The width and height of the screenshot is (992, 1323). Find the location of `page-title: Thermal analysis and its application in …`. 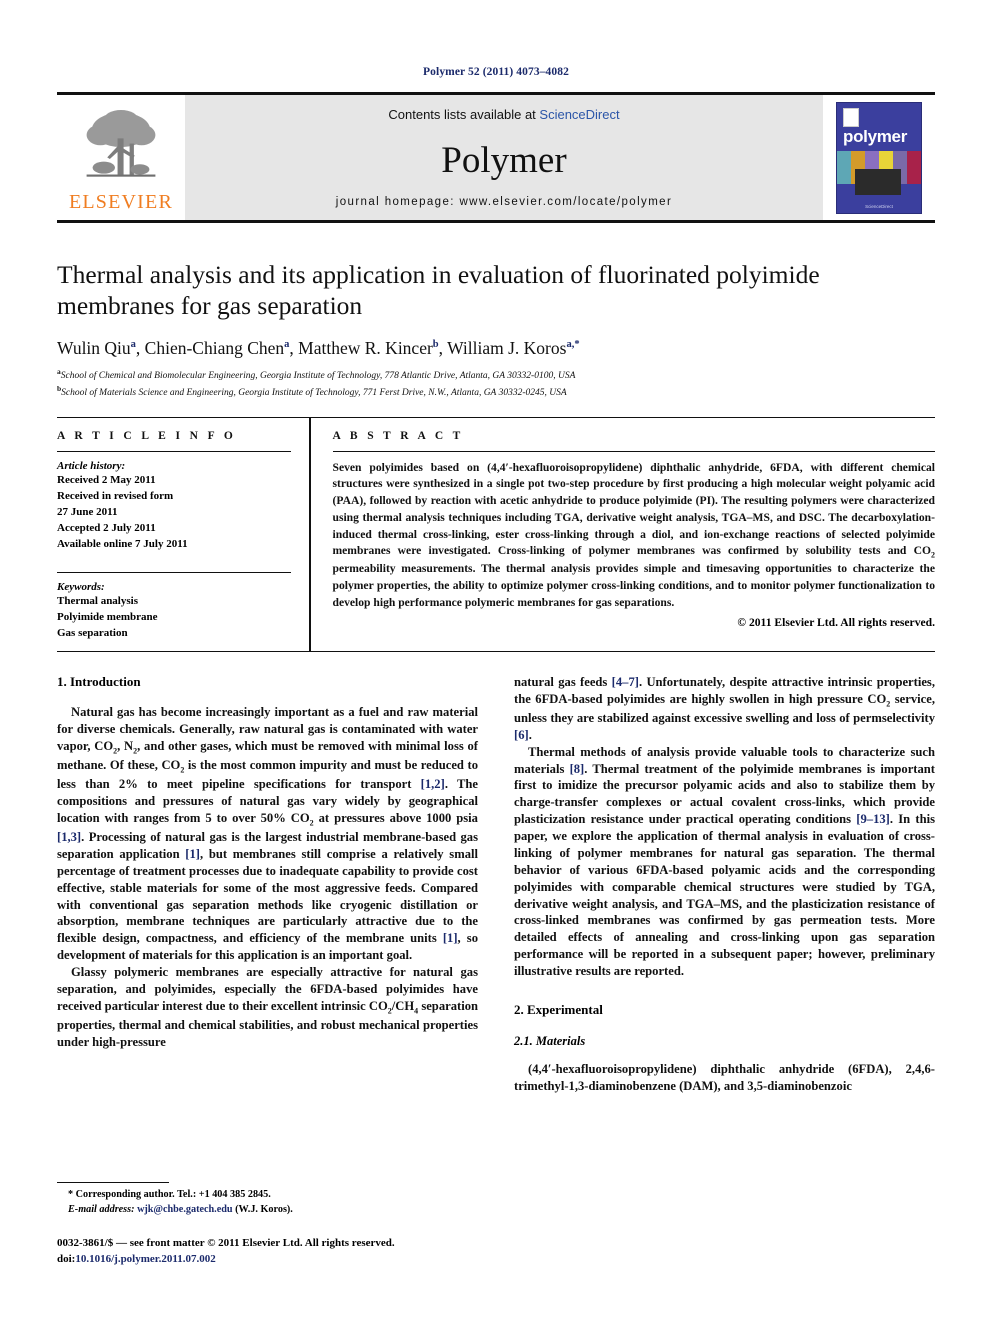

page-title: Thermal analysis and its application in … is located at coordinates (438, 290).